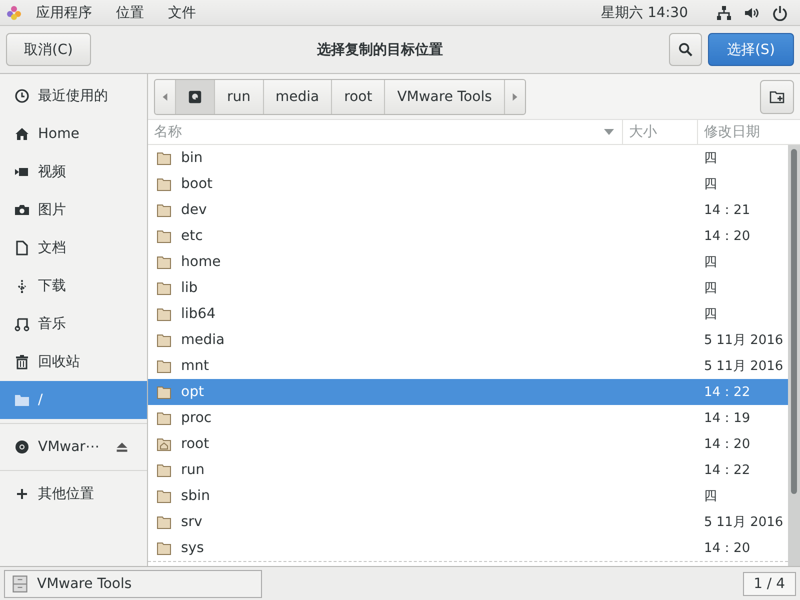 The height and width of the screenshot is (600, 800). What do you see at coordinates (168, 132) in the screenshot?
I see `column-title: 名称` at bounding box center [168, 132].